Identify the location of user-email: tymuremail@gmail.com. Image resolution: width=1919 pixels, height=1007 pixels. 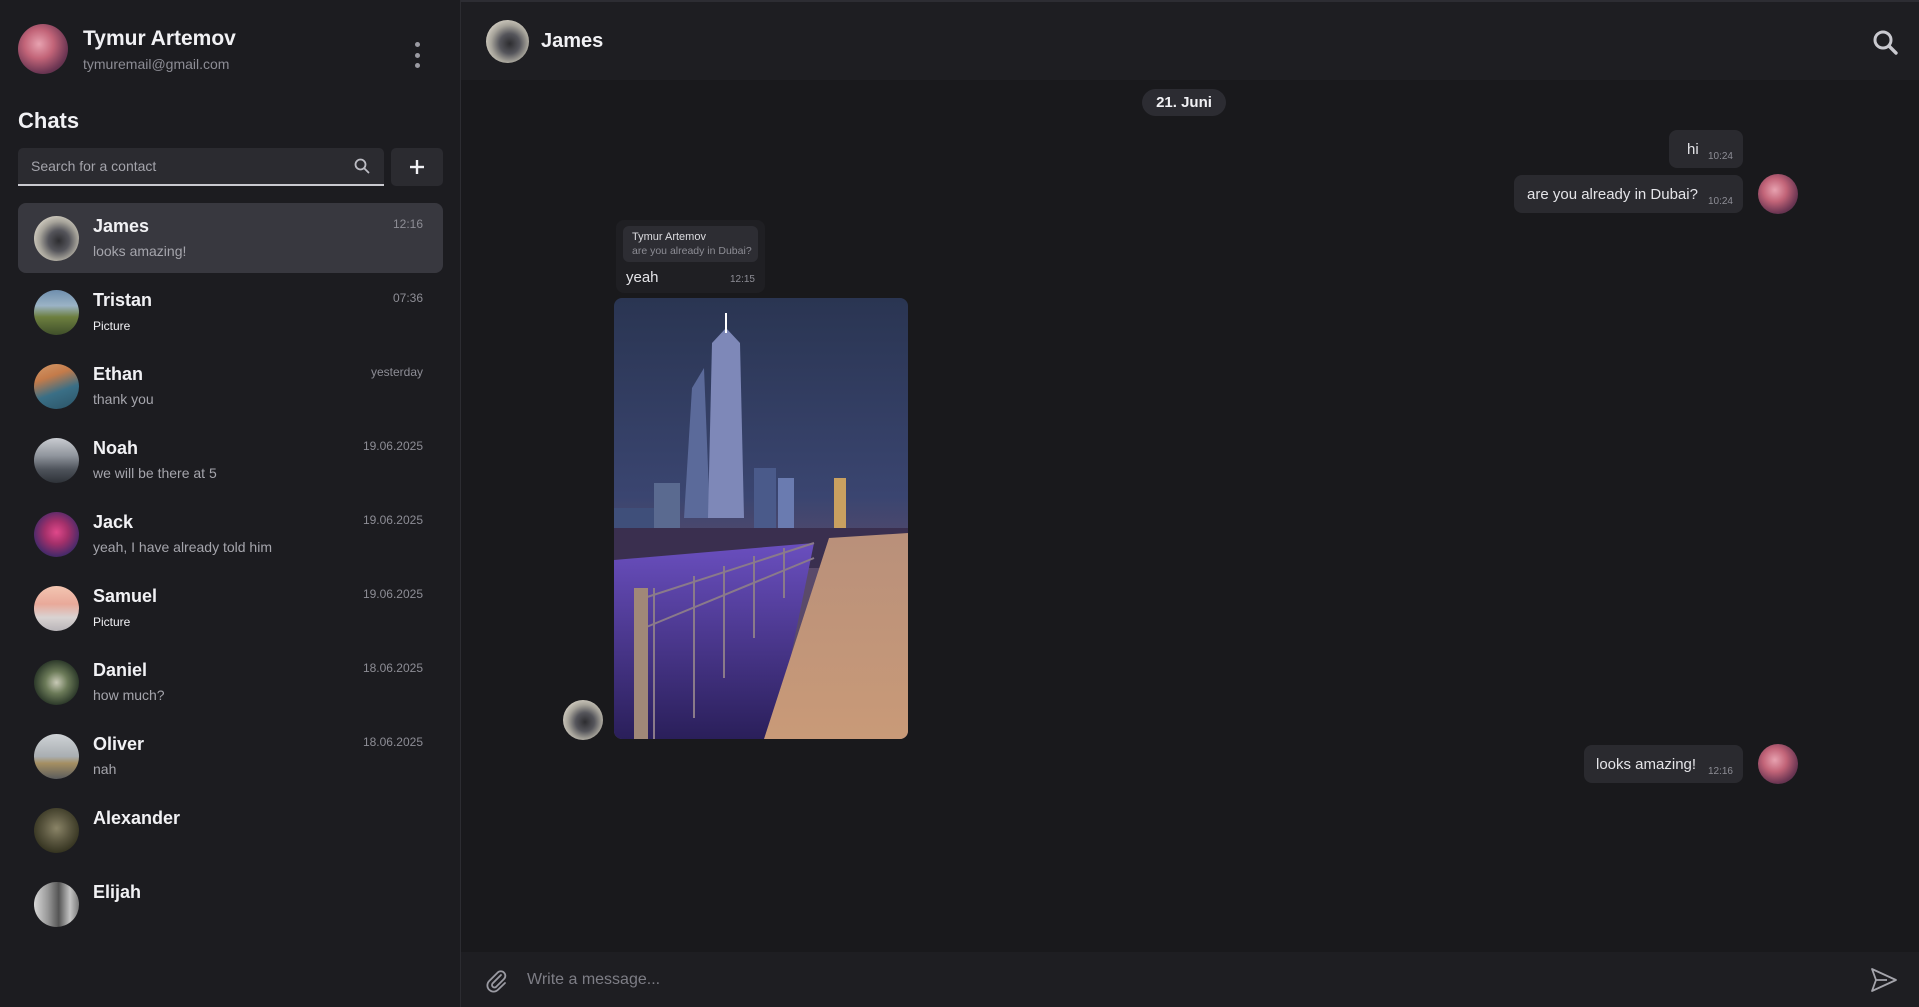
(156, 64).